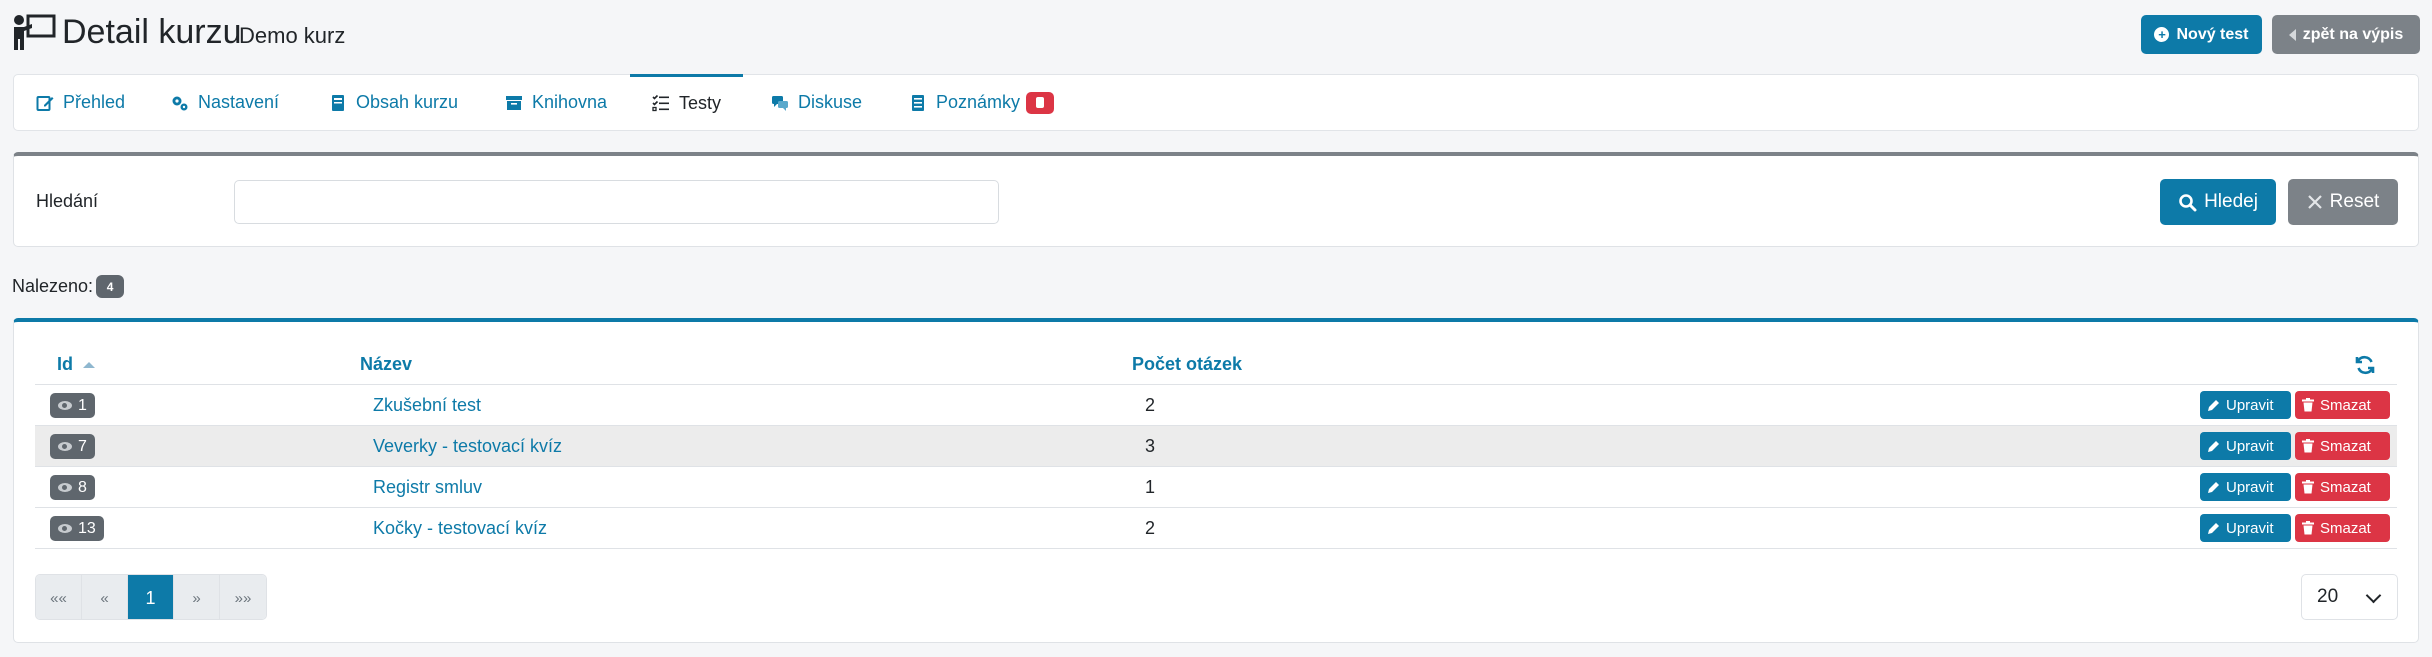  What do you see at coordinates (53, 286) in the screenshot?
I see `results-label: Nalezeno:` at bounding box center [53, 286].